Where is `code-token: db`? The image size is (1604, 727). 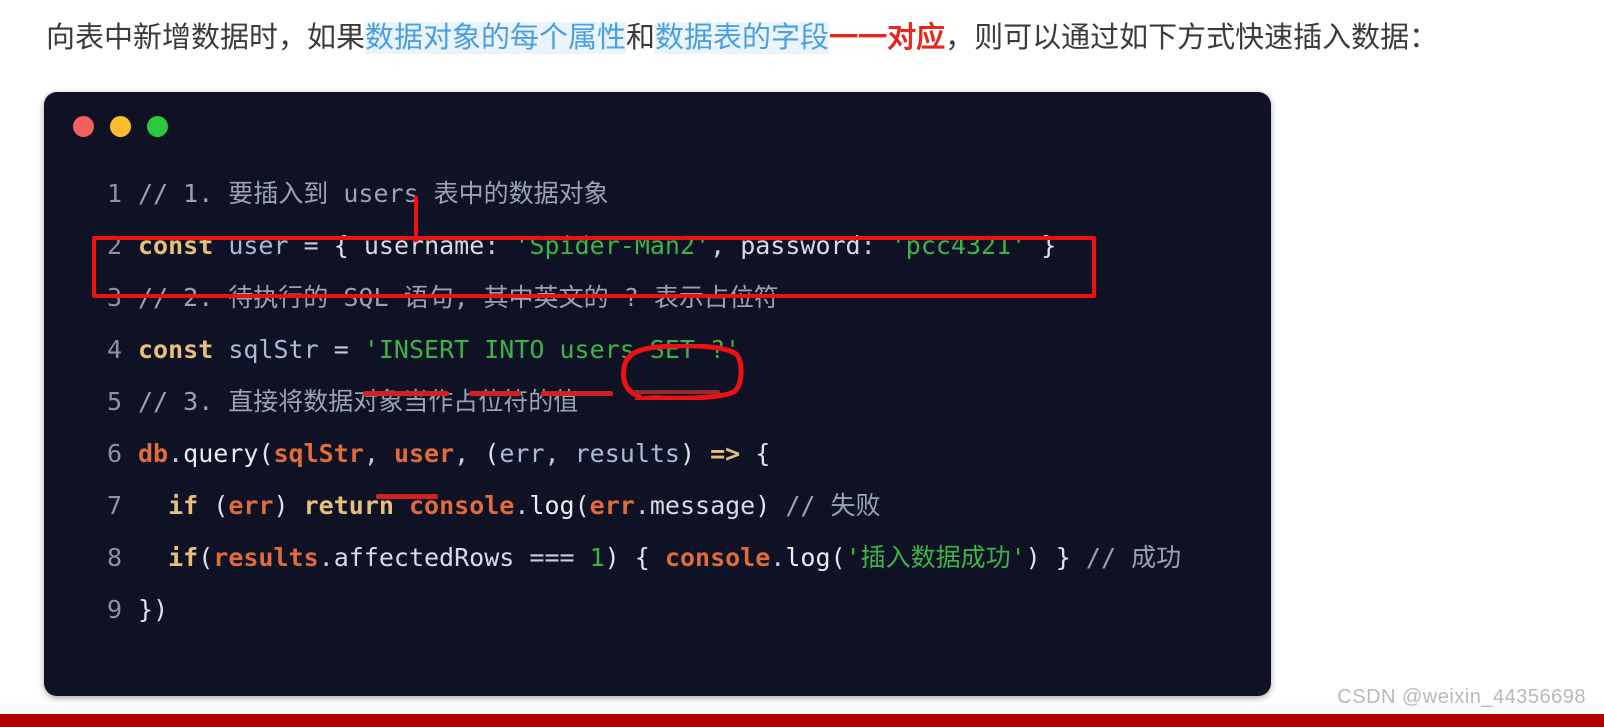 code-token: db is located at coordinates (153, 453).